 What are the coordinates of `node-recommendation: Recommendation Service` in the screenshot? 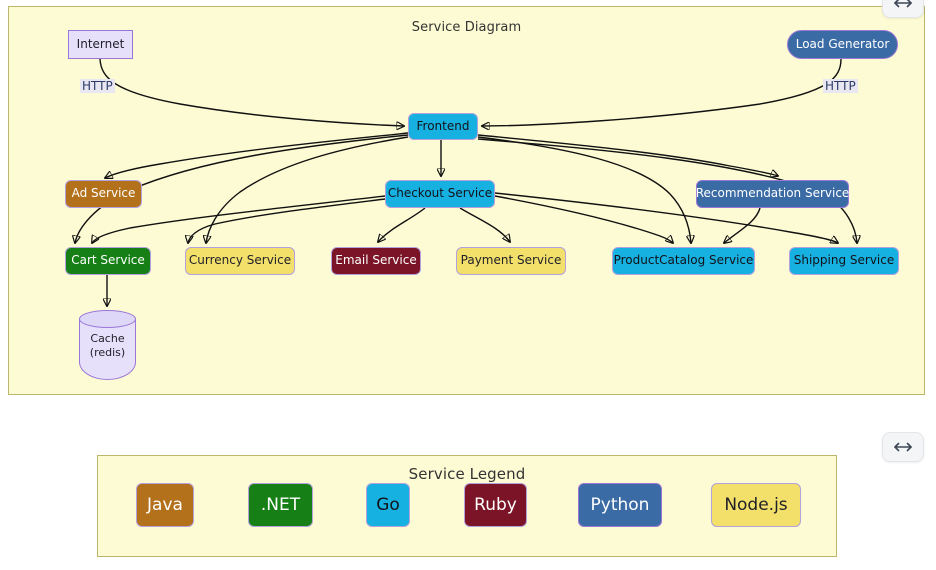 It's located at (772, 194).